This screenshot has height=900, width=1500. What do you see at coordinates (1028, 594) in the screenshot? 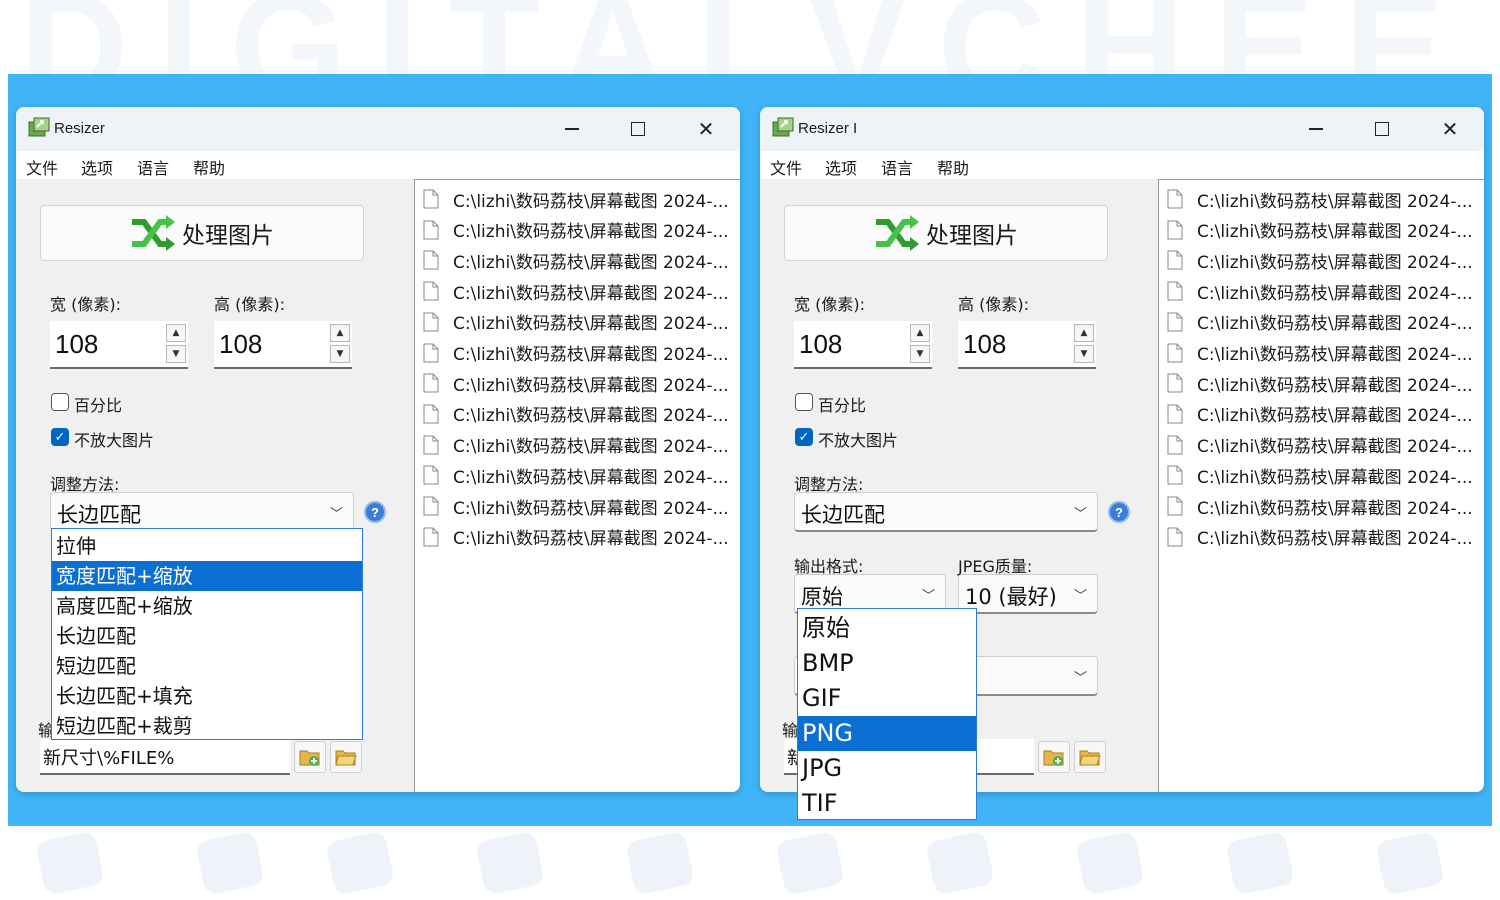
I see `jpeg-quality-select: 10 (最好) ﹀` at bounding box center [1028, 594].